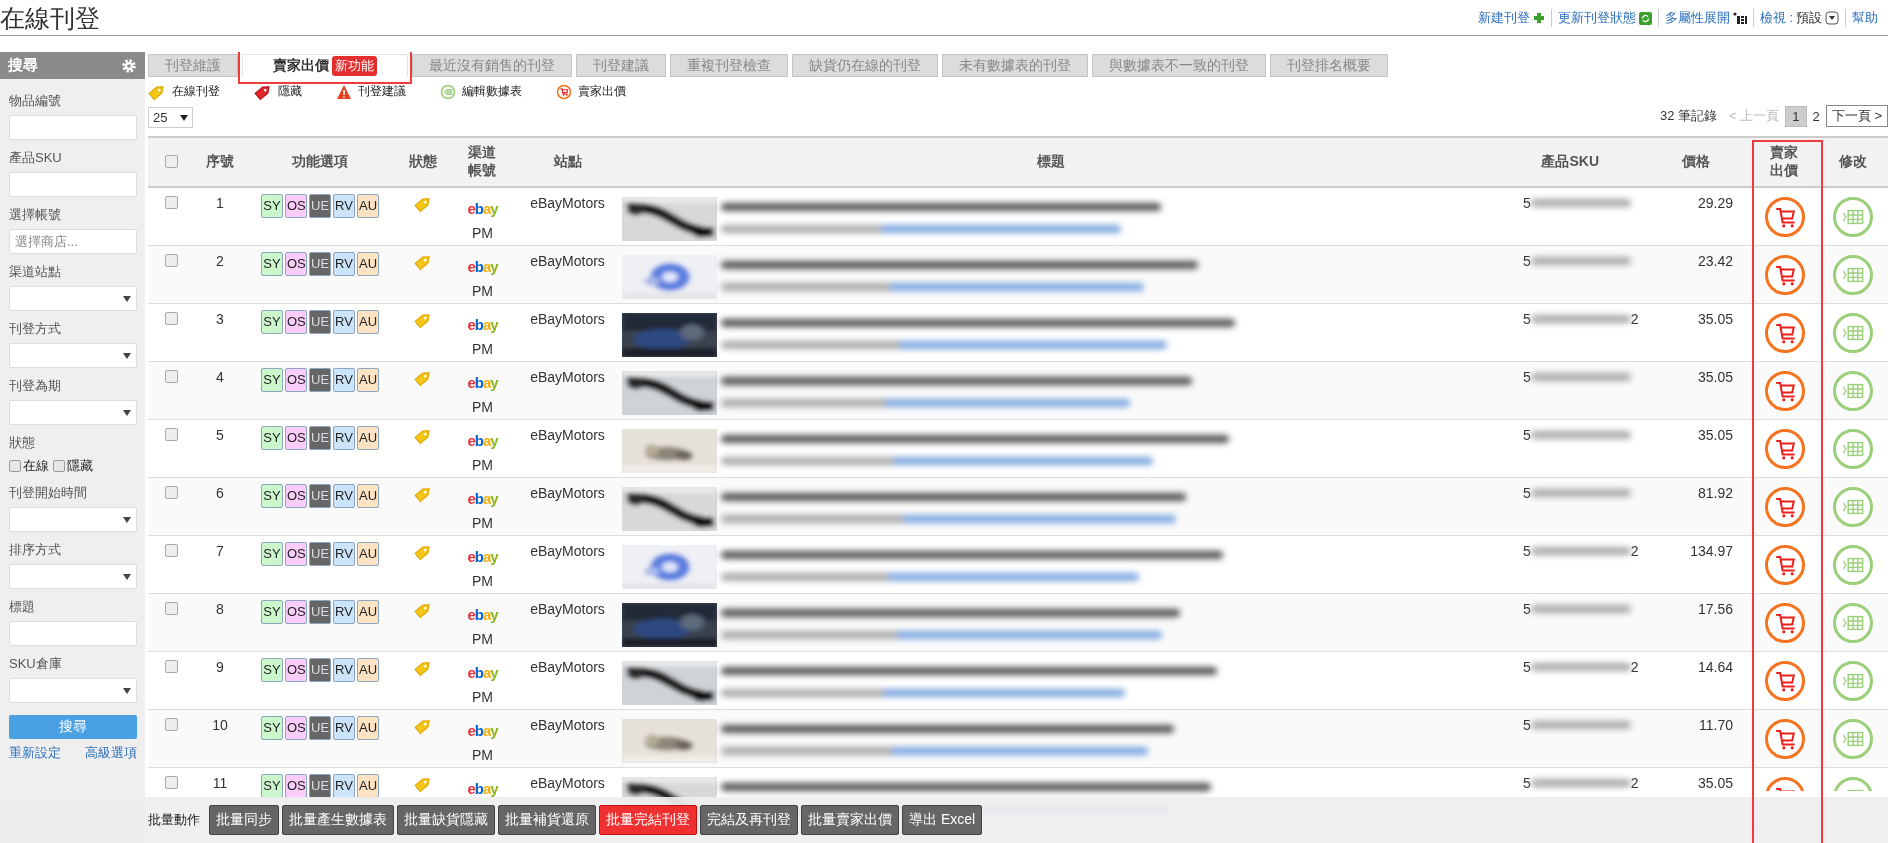 The image size is (1888, 843). What do you see at coordinates (648, 820) in the screenshot?
I see `bulk-action-button: 批量完結刊登` at bounding box center [648, 820].